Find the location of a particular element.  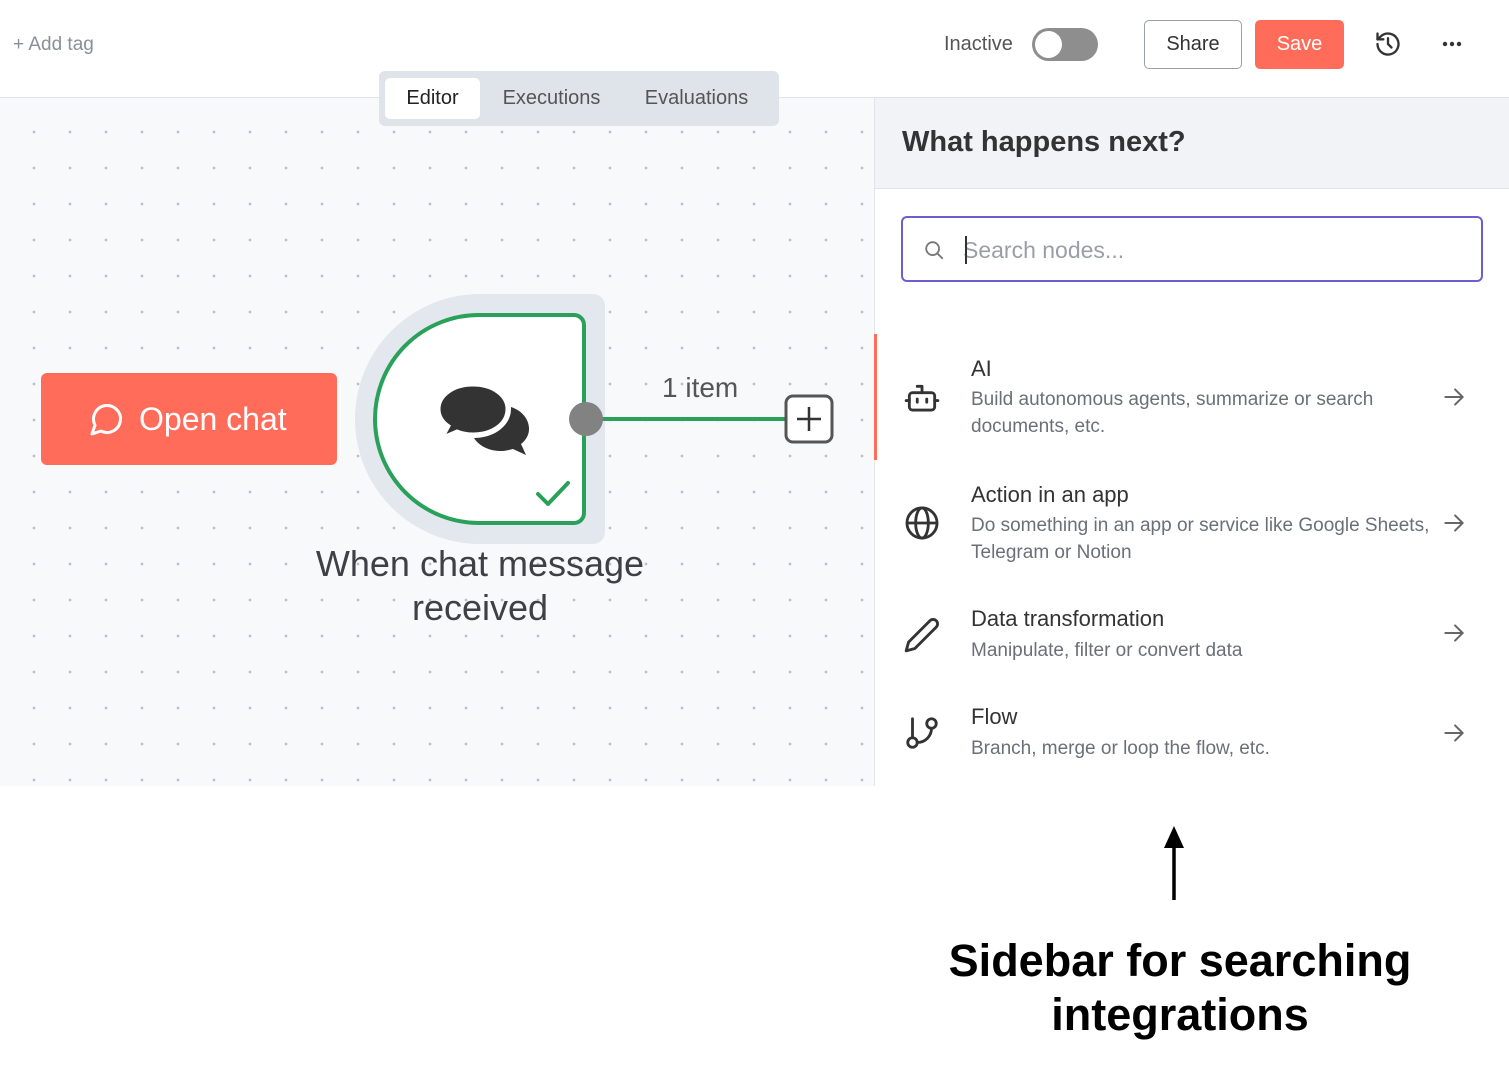

chat-messages-icon is located at coordinates (483, 419).